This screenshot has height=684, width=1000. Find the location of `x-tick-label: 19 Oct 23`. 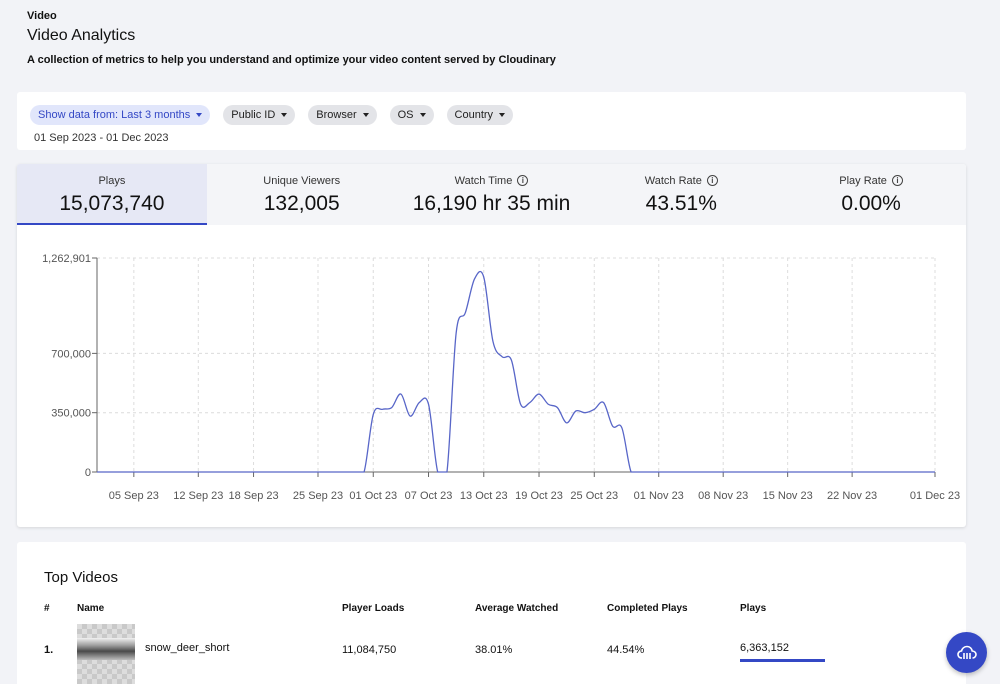

x-tick-label: 19 Oct 23 is located at coordinates (539, 496).